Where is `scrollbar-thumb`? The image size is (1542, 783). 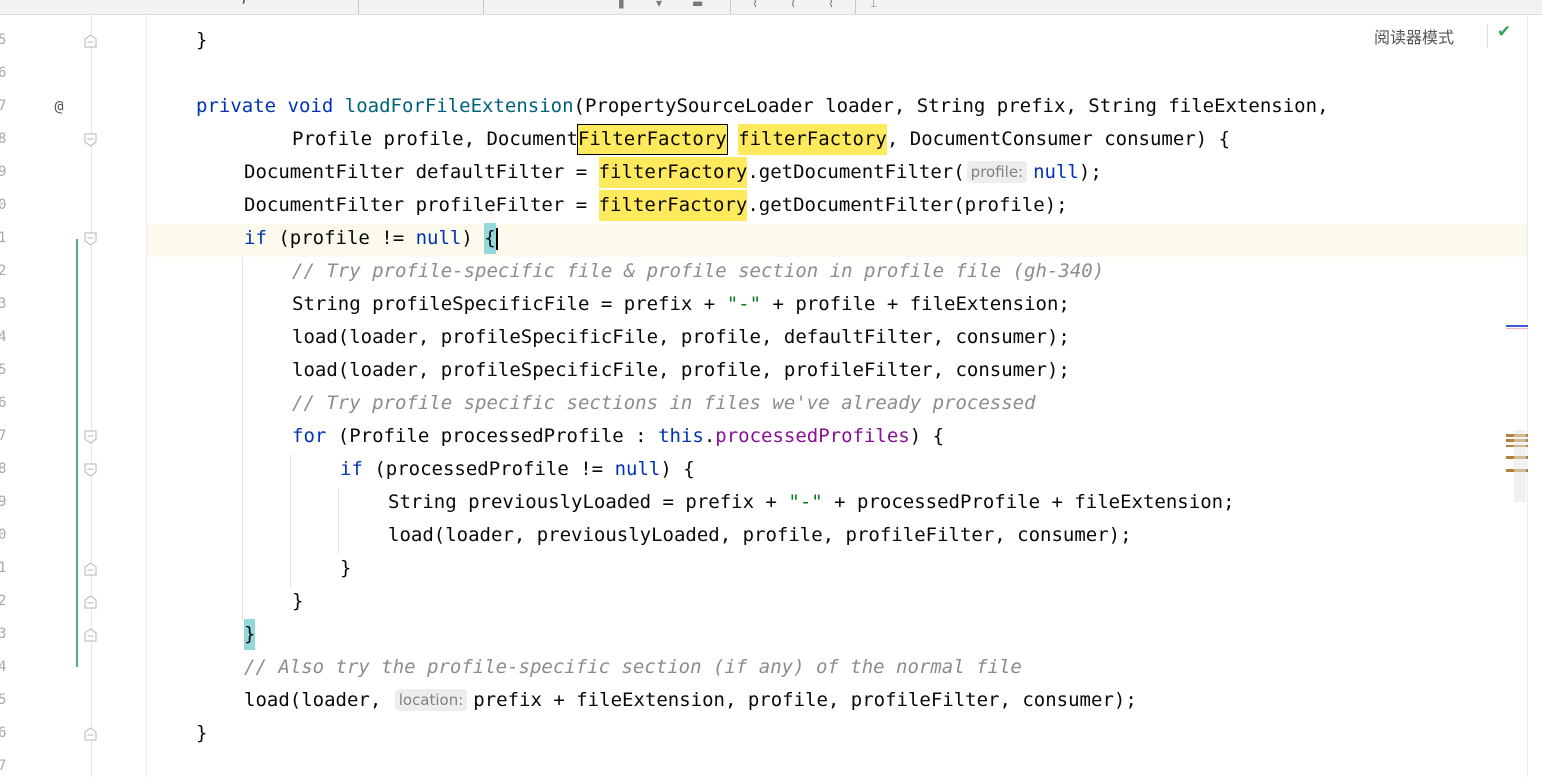 scrollbar-thumb is located at coordinates (1520, 466).